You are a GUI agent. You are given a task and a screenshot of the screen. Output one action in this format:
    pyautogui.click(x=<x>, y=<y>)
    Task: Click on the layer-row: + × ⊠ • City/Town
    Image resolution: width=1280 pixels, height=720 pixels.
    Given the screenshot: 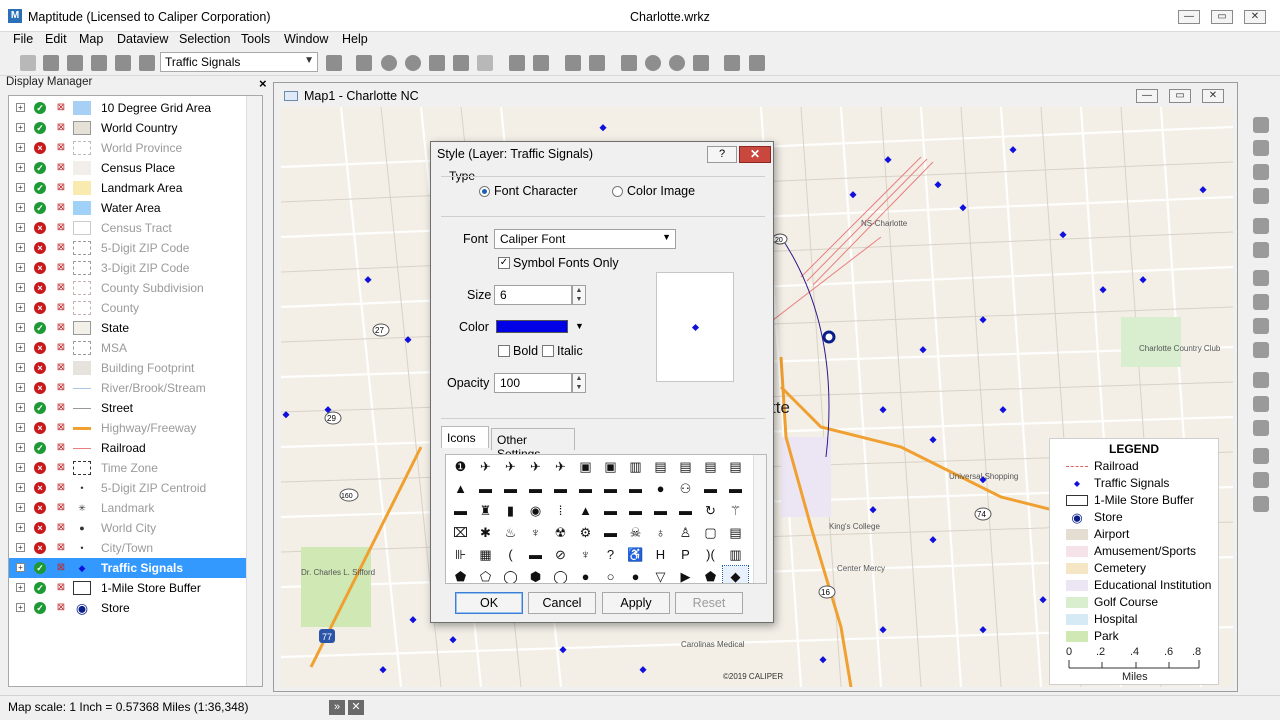 What is the action you would take?
    pyautogui.click(x=128, y=548)
    